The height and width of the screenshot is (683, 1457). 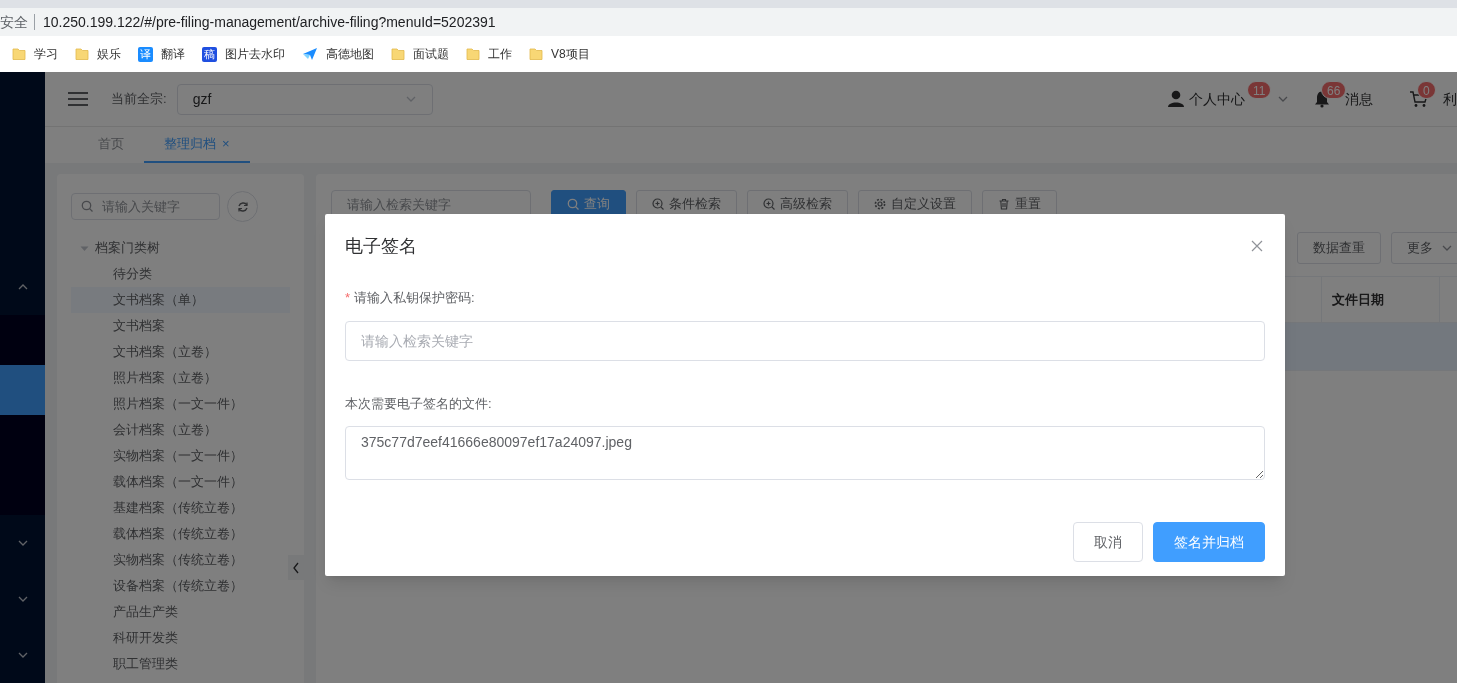 What do you see at coordinates (880, 204) in the screenshot?
I see `gear-icon` at bounding box center [880, 204].